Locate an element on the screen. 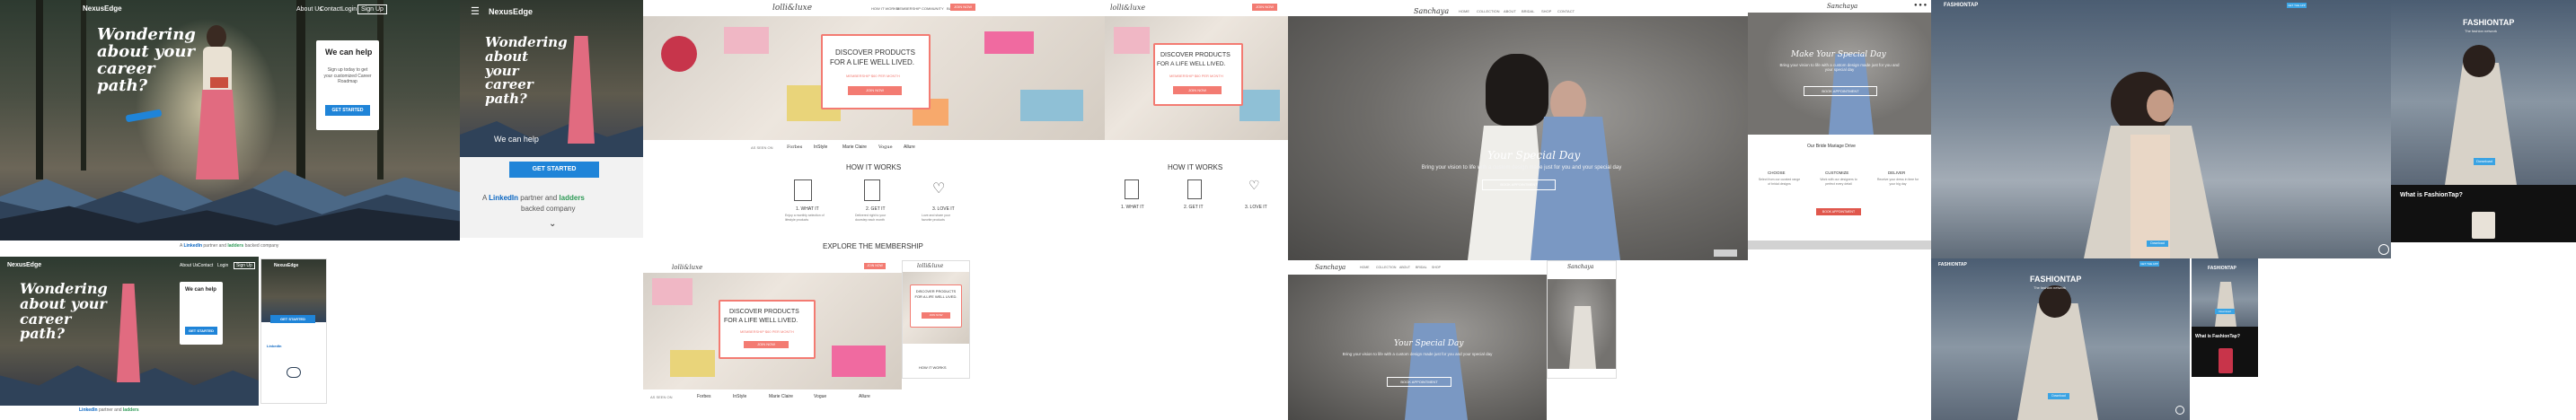 The height and width of the screenshot is (420, 2576). lolli-tablet-join-button: JOIN NOW is located at coordinates (1264, 8).